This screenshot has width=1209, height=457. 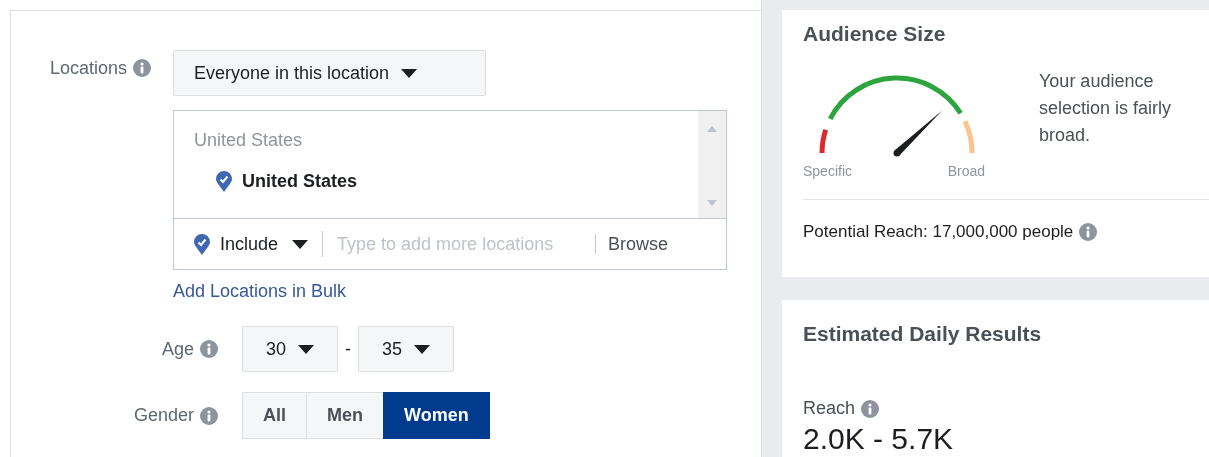 I want to click on gender-option: Women, so click(x=436, y=415).